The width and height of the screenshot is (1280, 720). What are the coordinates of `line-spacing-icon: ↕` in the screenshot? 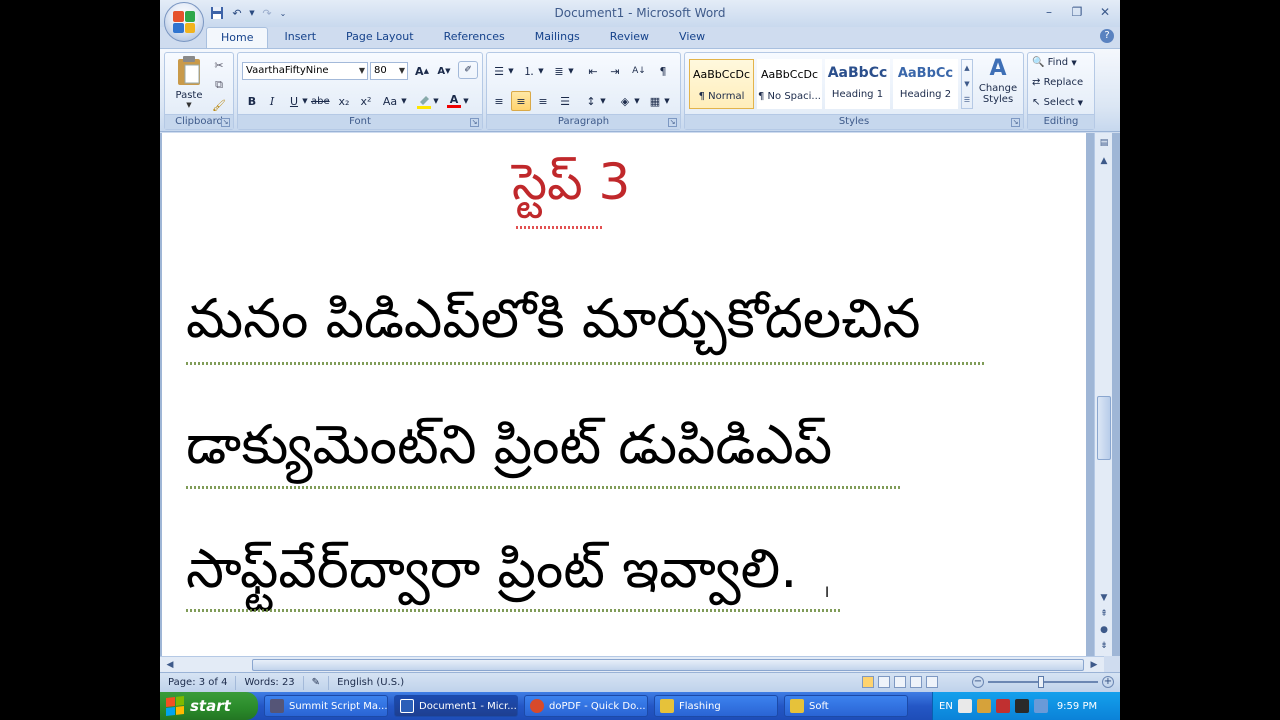 It's located at (591, 101).